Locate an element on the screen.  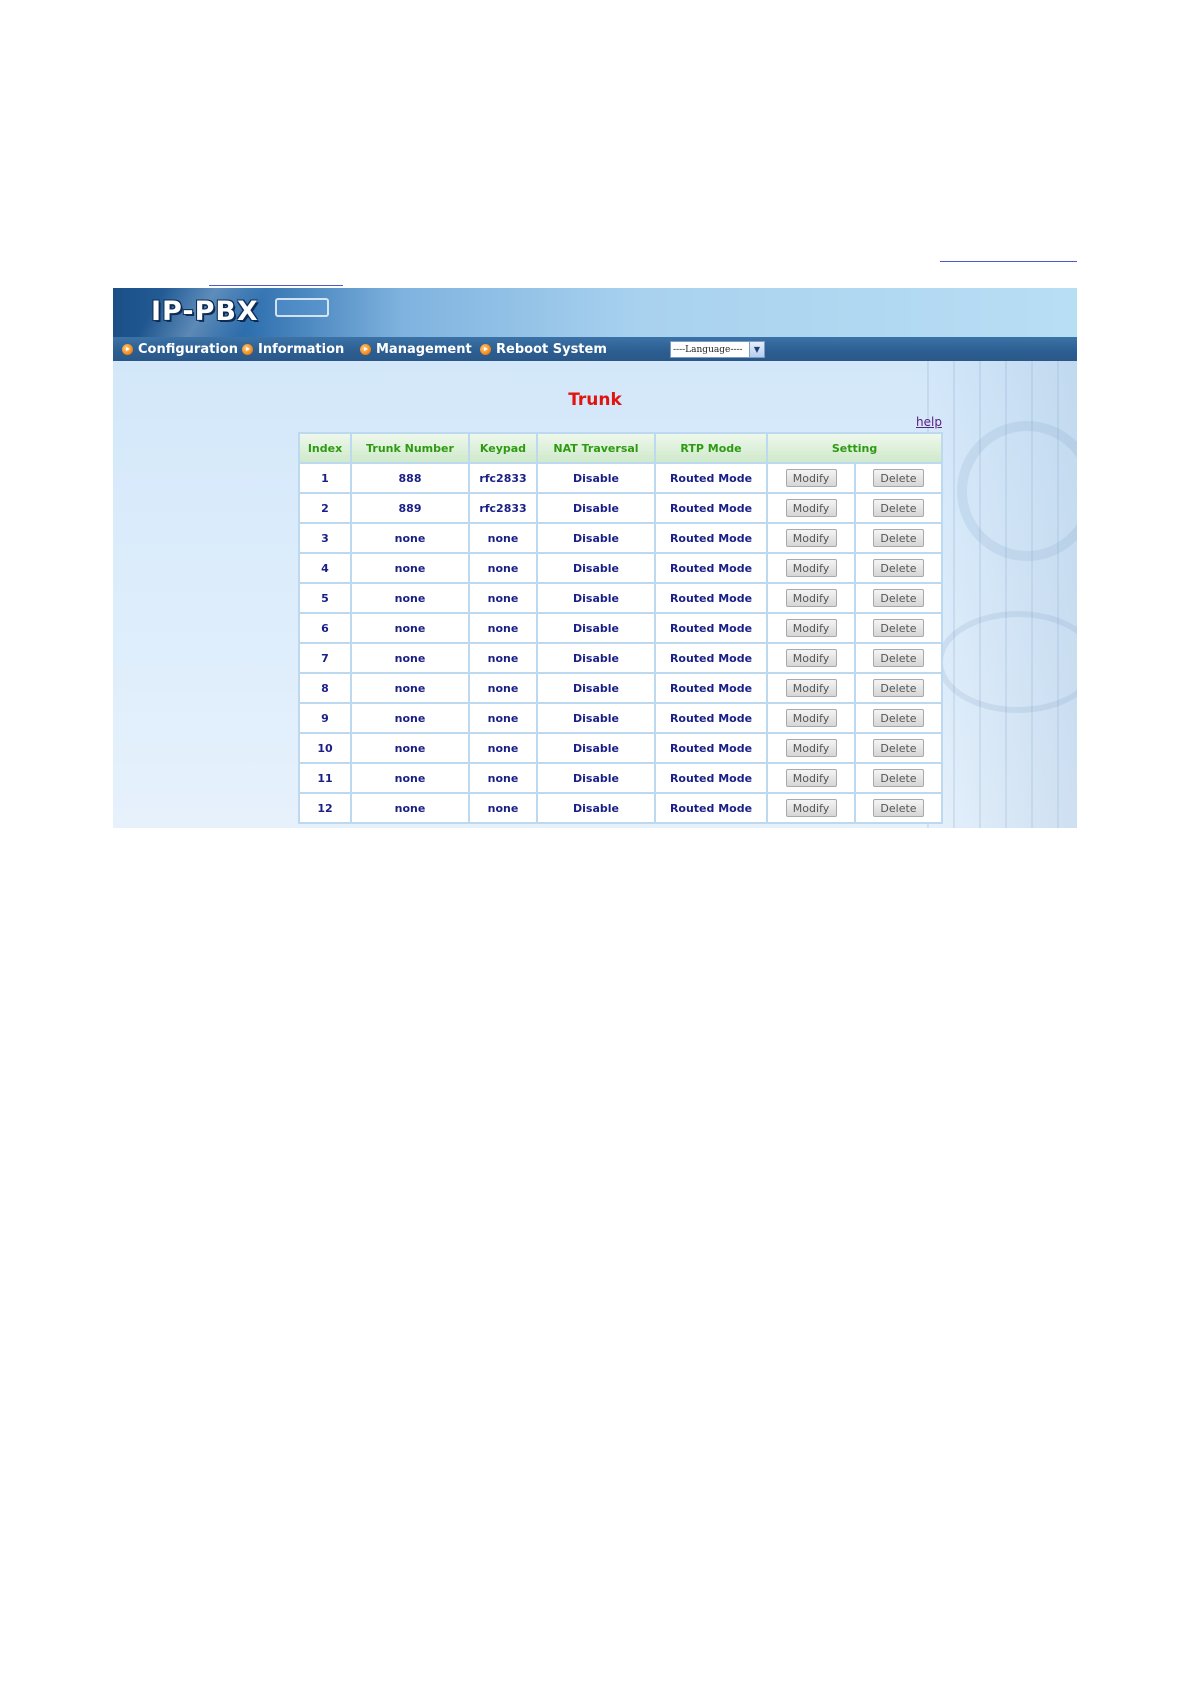
header-banner: IP-PBX is located at coordinates (595, 312).